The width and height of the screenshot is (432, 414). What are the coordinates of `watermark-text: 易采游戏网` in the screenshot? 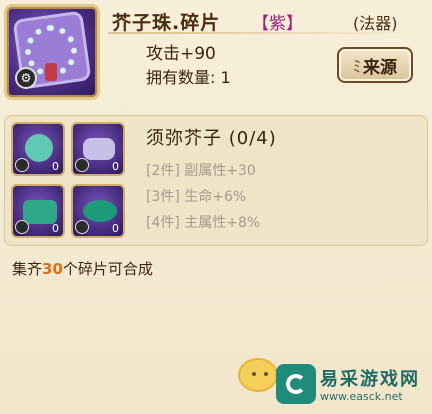 It's located at (370, 379).